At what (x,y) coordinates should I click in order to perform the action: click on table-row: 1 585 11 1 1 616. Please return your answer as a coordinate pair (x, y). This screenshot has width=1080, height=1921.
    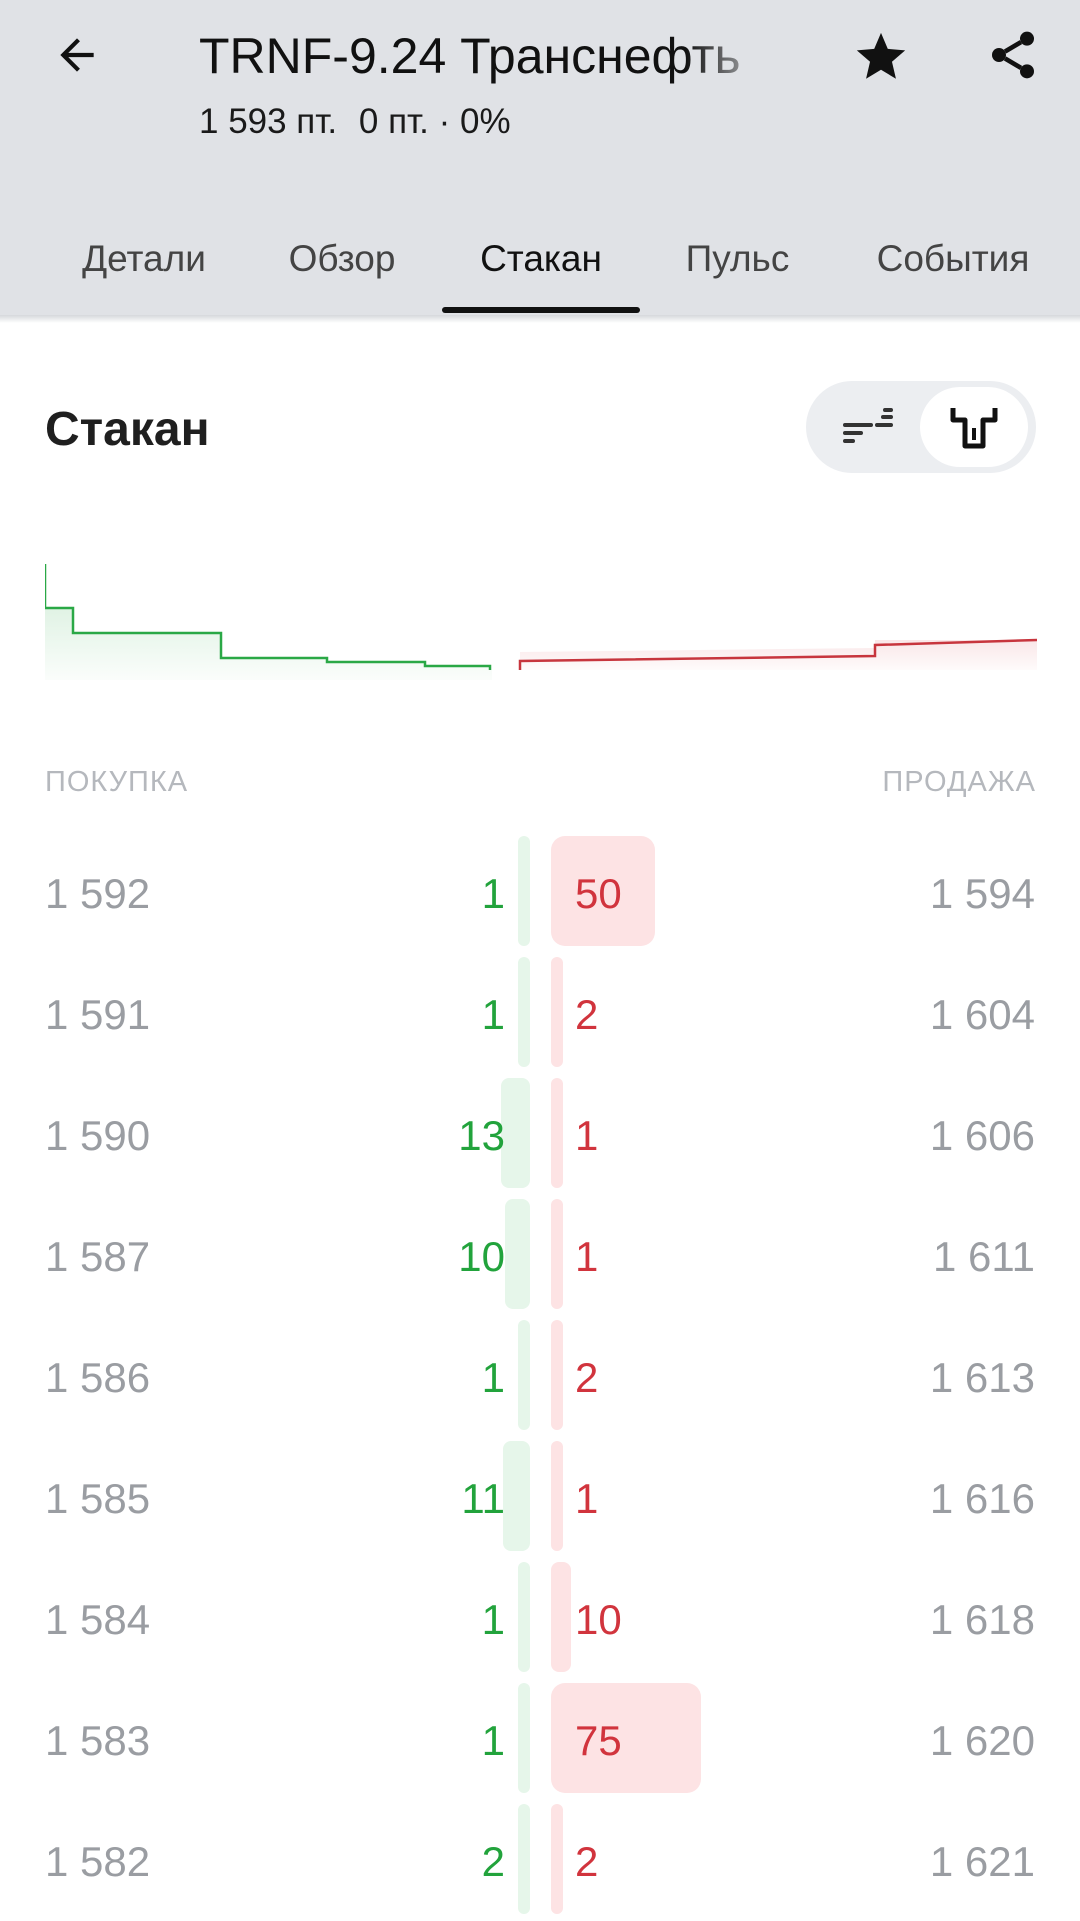
    Looking at the image, I should click on (540, 1497).